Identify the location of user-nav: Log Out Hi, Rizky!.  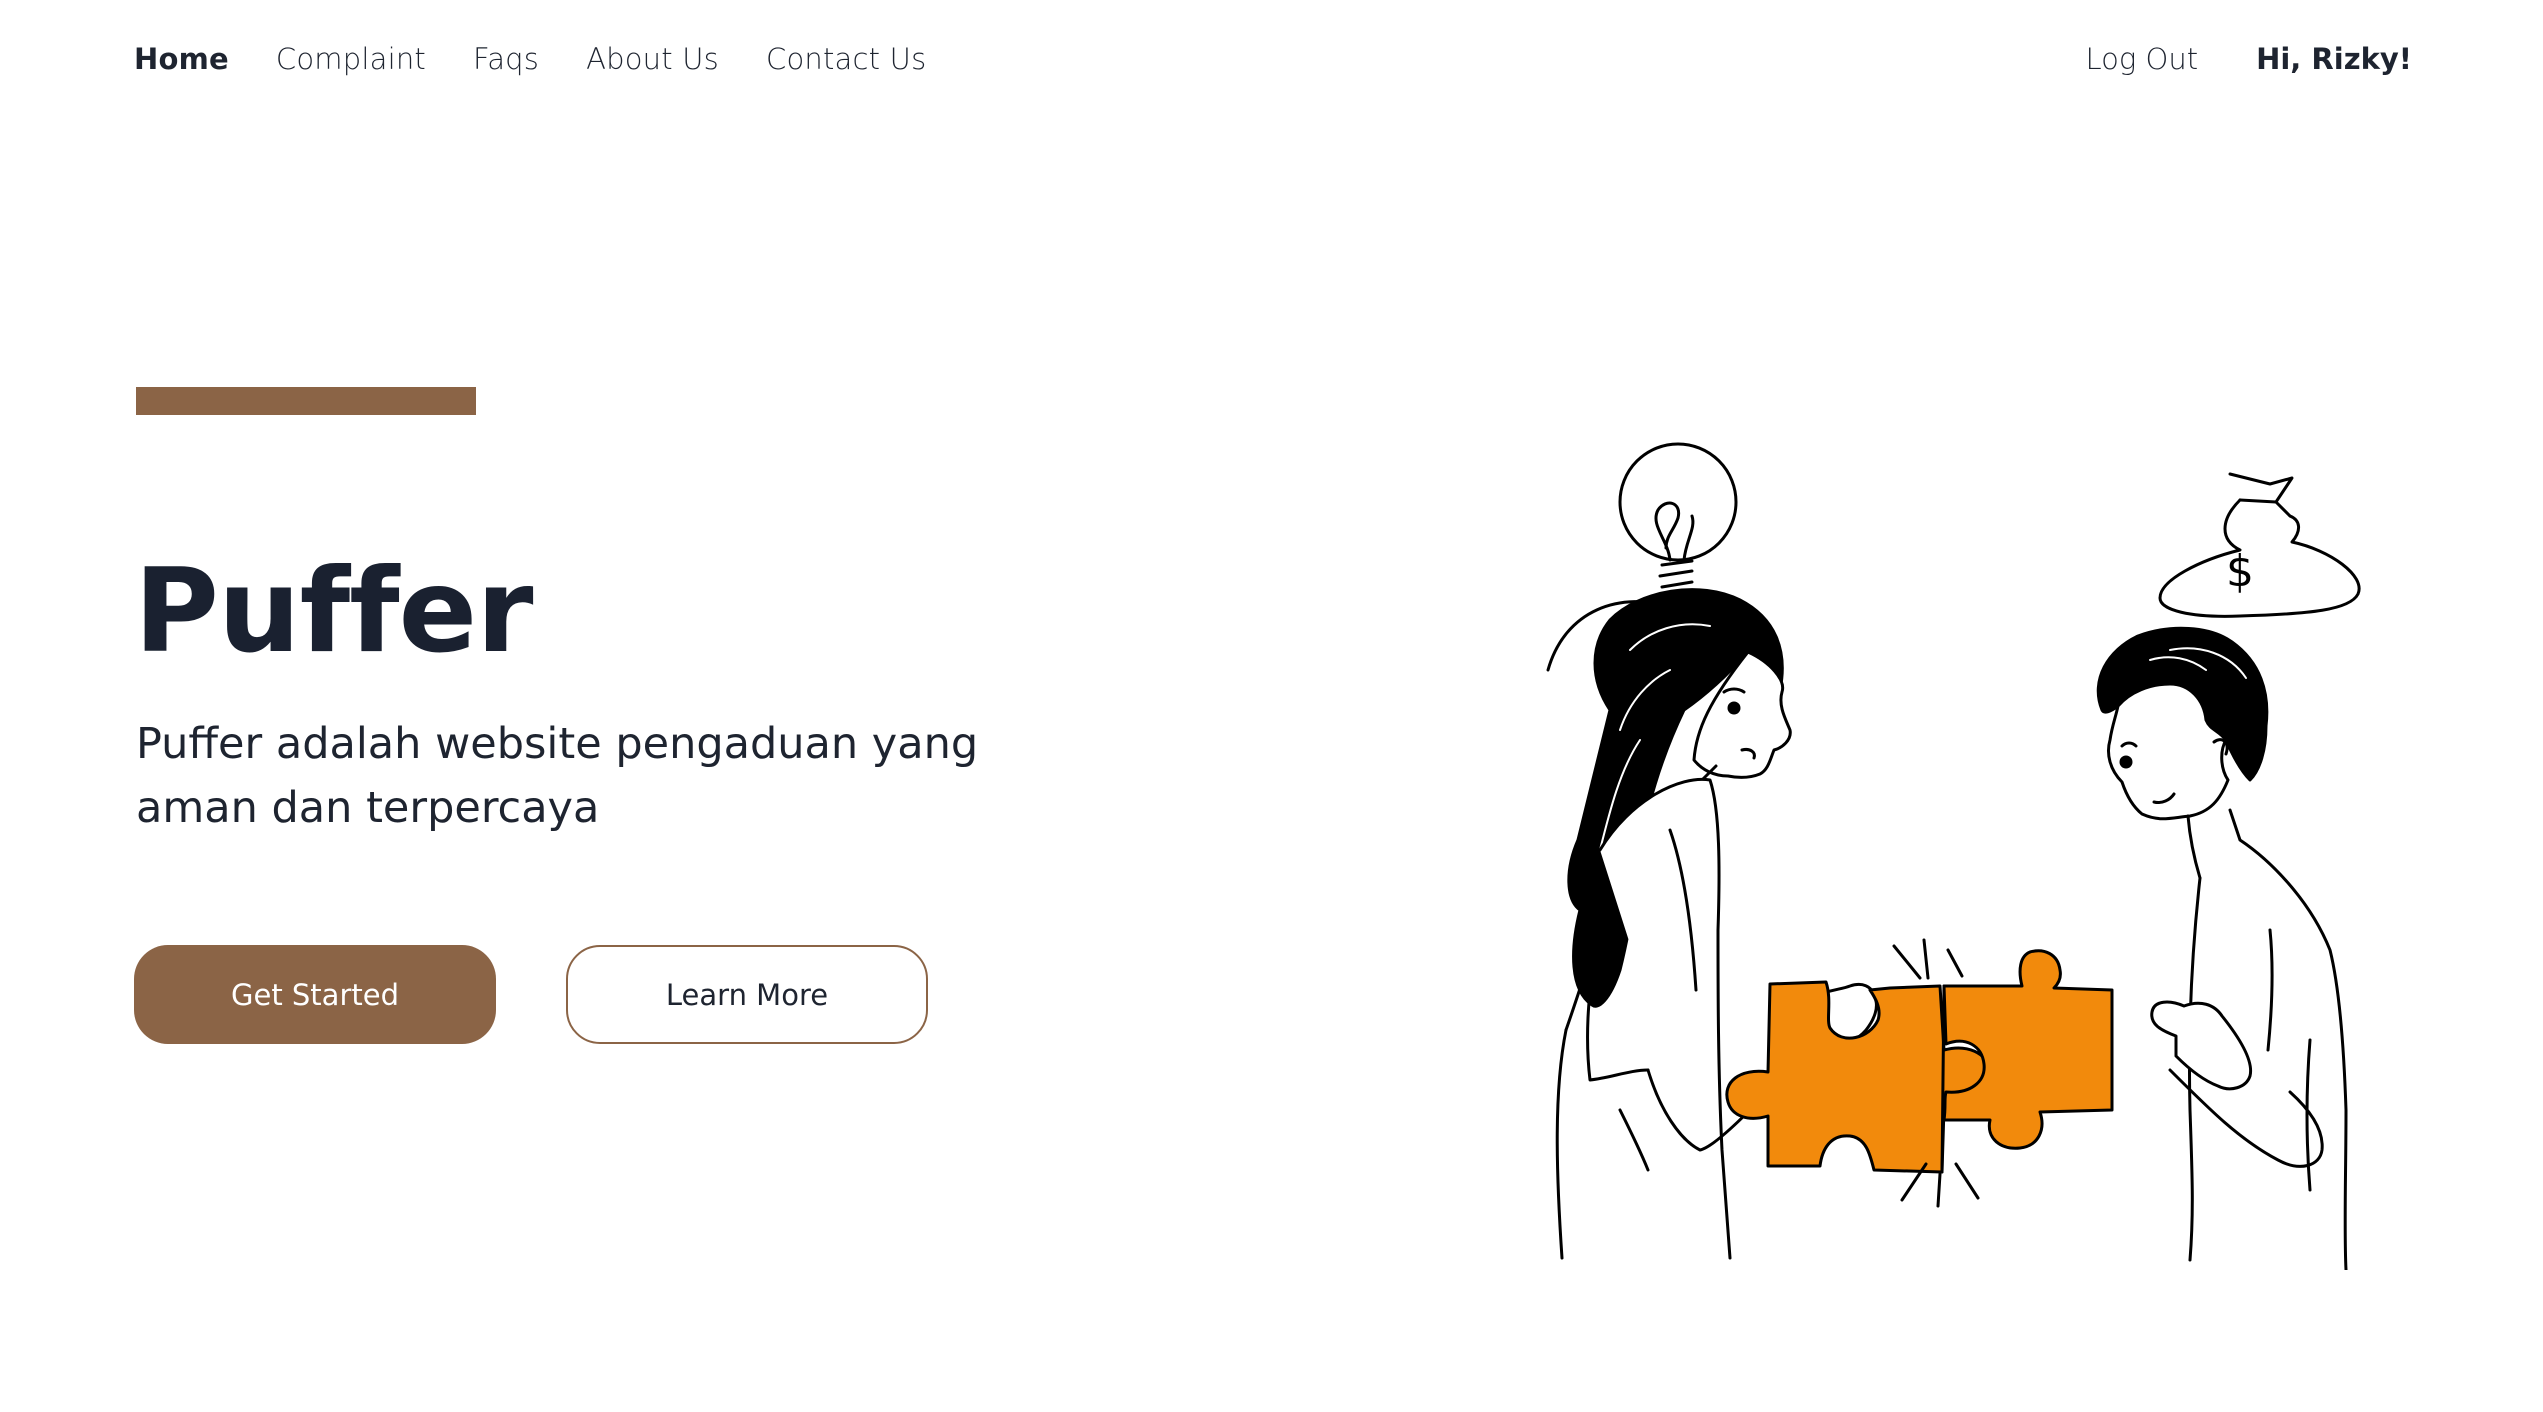
(2248, 59).